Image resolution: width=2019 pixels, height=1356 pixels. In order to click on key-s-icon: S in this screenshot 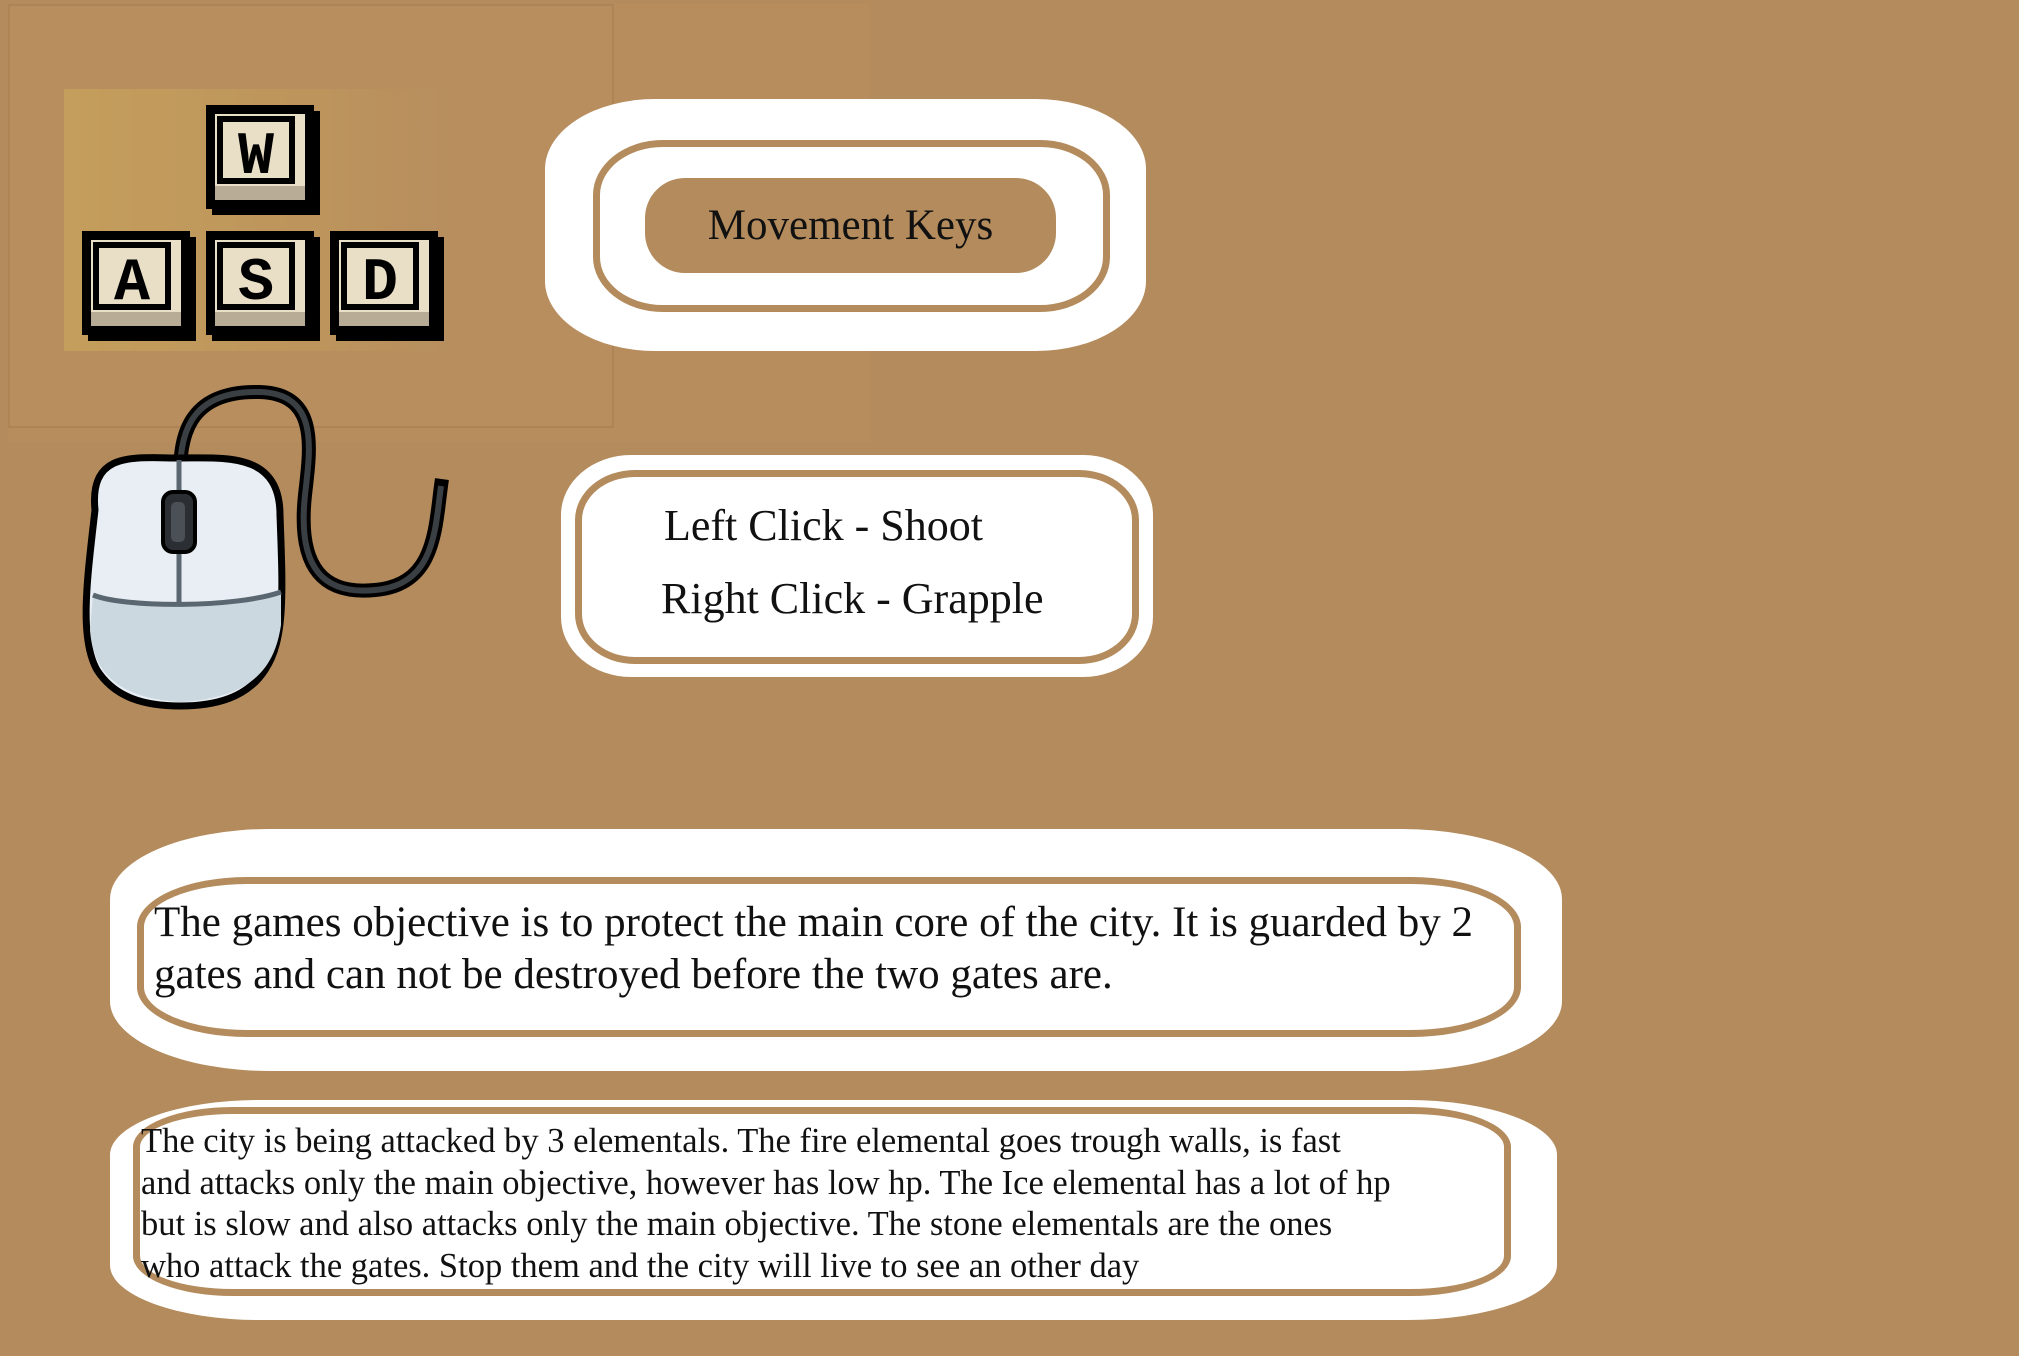, I will do `click(263, 286)`.